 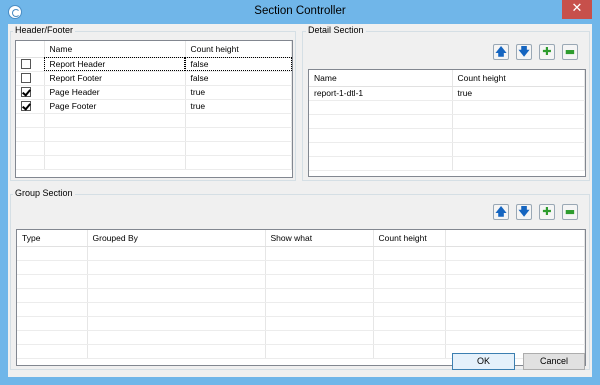 I want to click on detail-add-button: ✚, so click(x=547, y=52).